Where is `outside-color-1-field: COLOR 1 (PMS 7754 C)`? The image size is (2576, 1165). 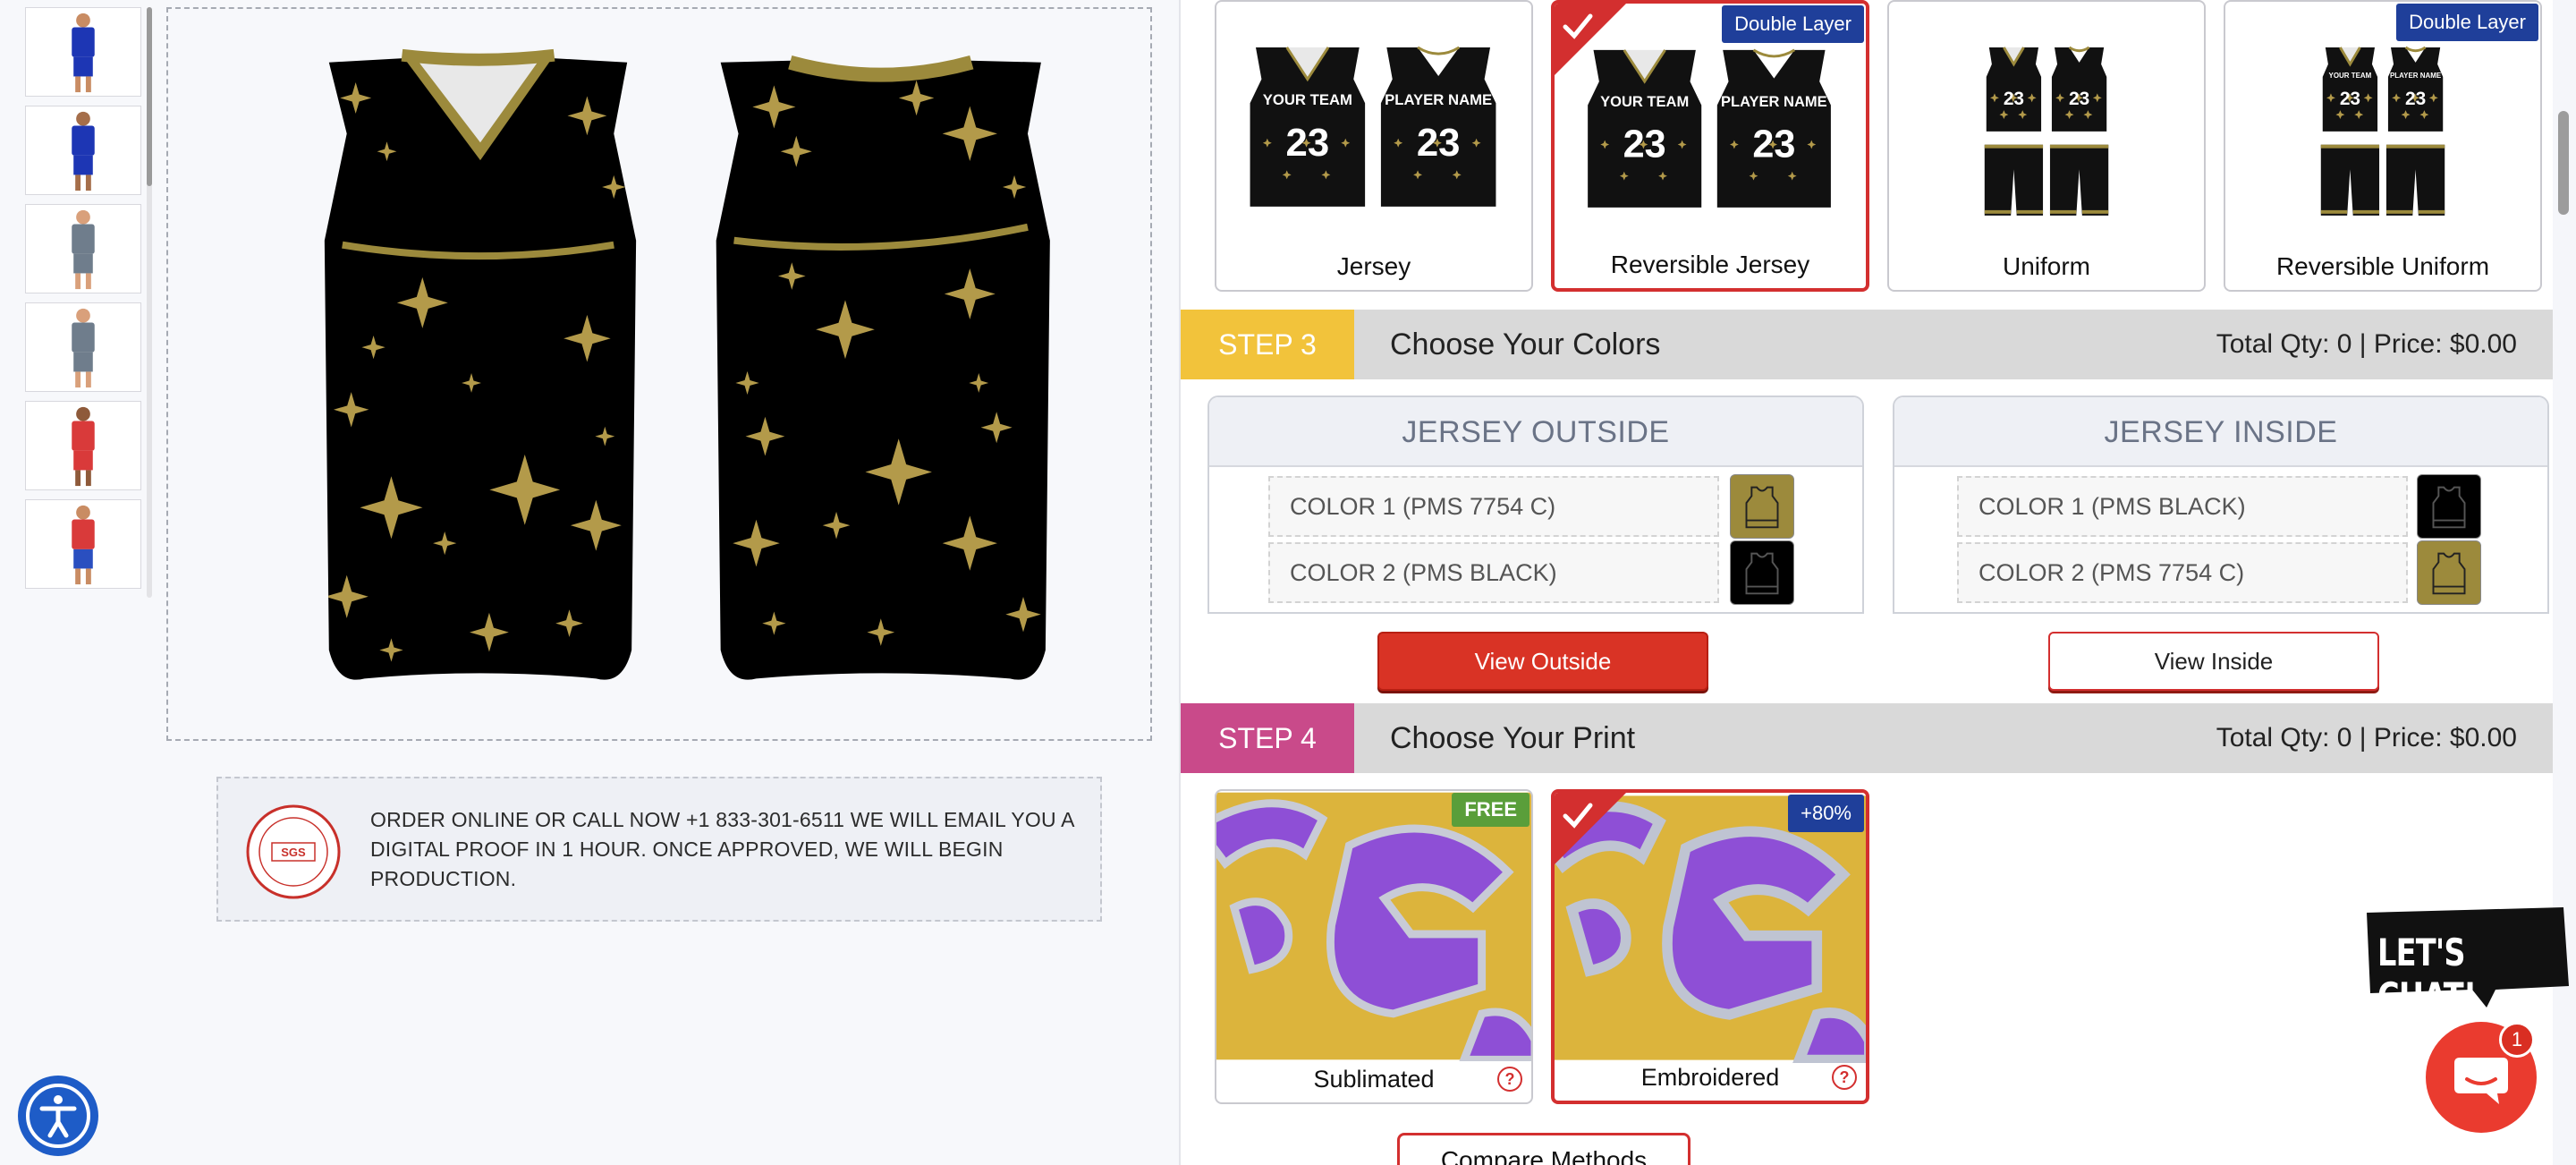 outside-color-1-field: COLOR 1 (PMS 7754 C) is located at coordinates (1493, 507).